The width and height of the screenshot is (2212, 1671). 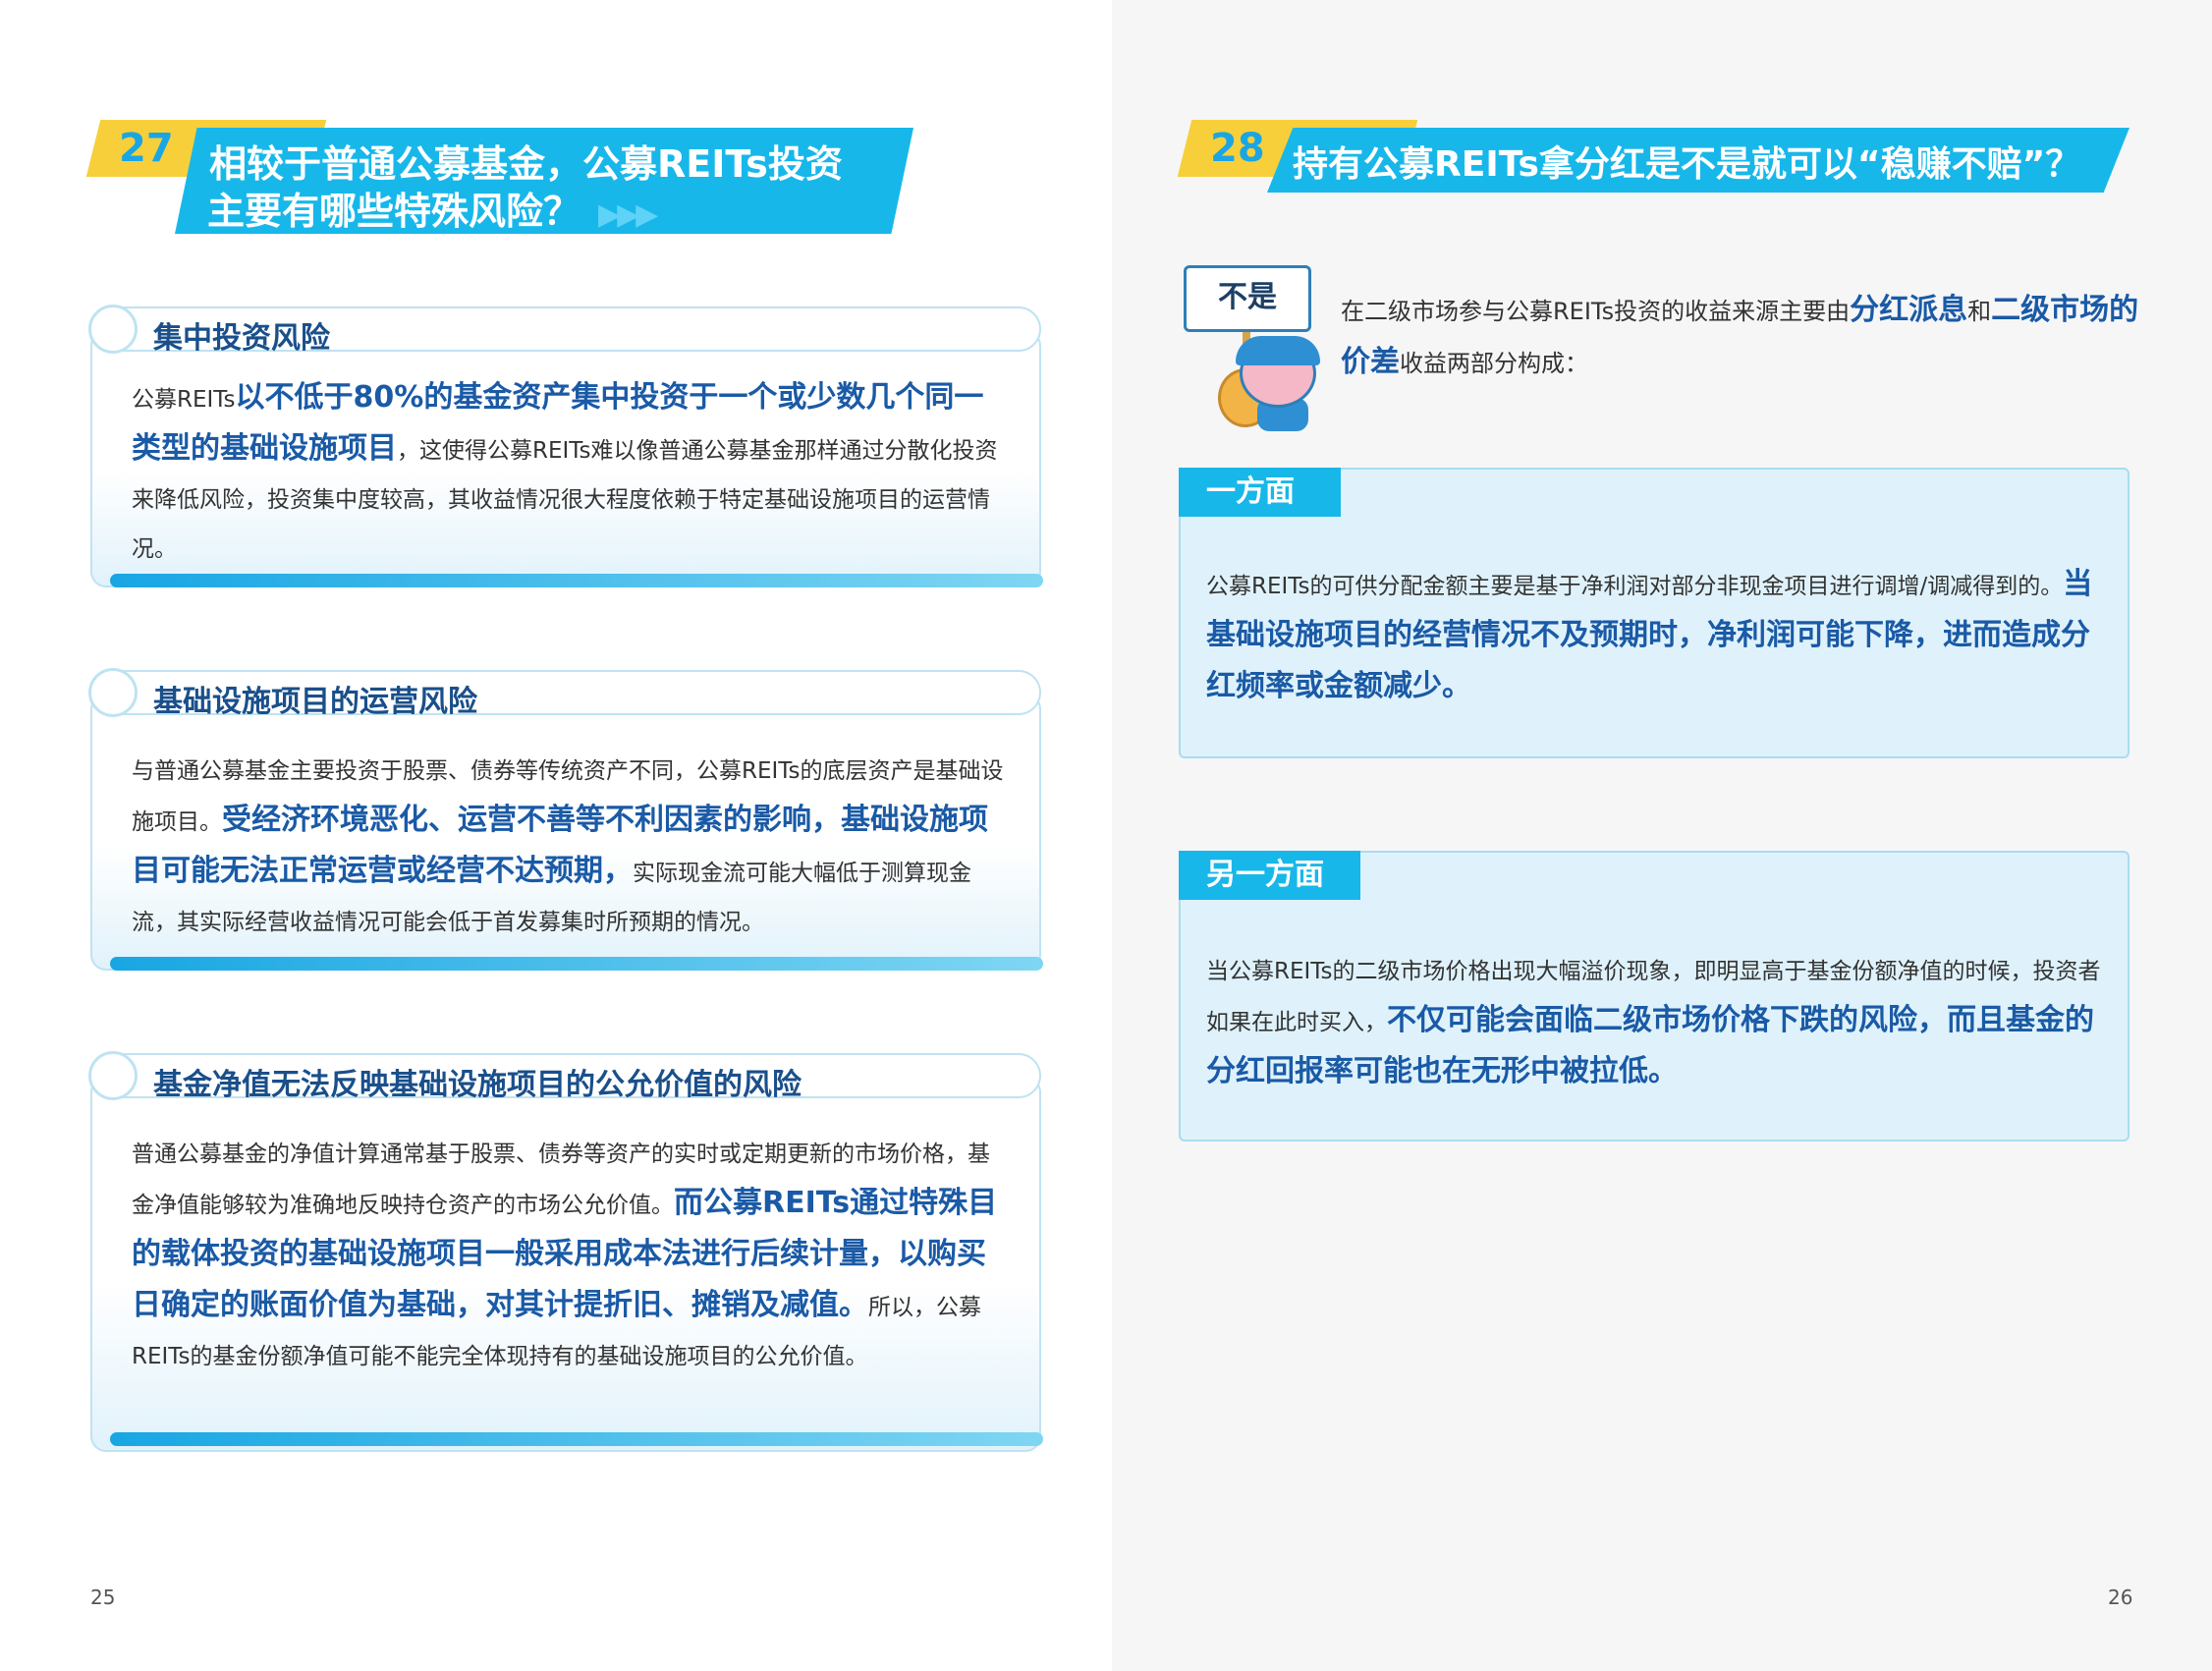 I want to click on question-title-line1: 相较于普通公募基金，公募REITs投资, so click(x=526, y=164).